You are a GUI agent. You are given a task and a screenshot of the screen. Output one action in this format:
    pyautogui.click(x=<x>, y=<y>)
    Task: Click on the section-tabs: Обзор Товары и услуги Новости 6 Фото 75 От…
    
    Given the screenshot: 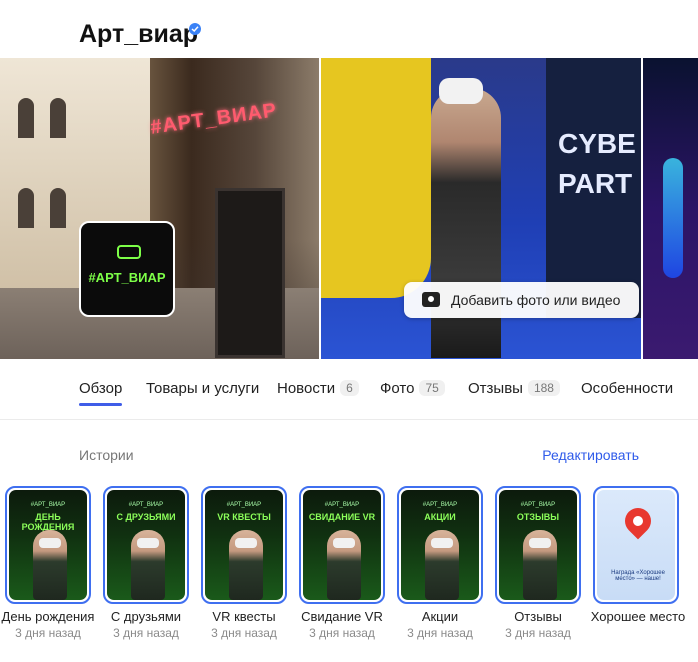 What is the action you would take?
    pyautogui.click(x=349, y=395)
    